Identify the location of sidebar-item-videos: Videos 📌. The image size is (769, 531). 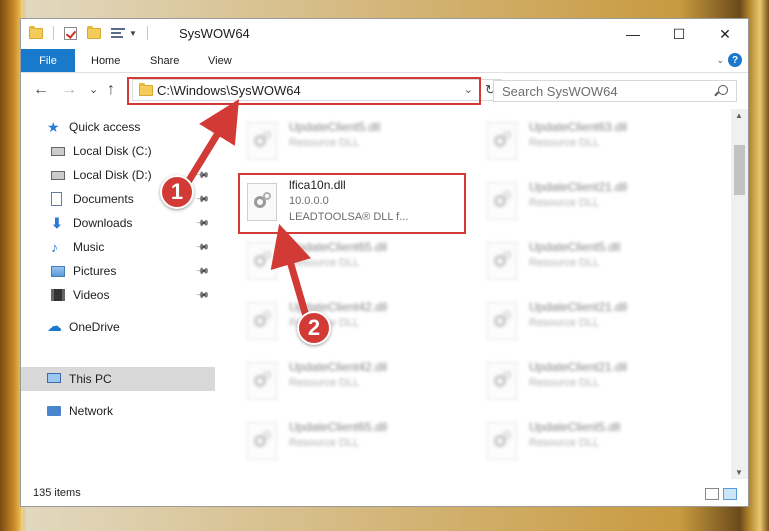
(118, 295).